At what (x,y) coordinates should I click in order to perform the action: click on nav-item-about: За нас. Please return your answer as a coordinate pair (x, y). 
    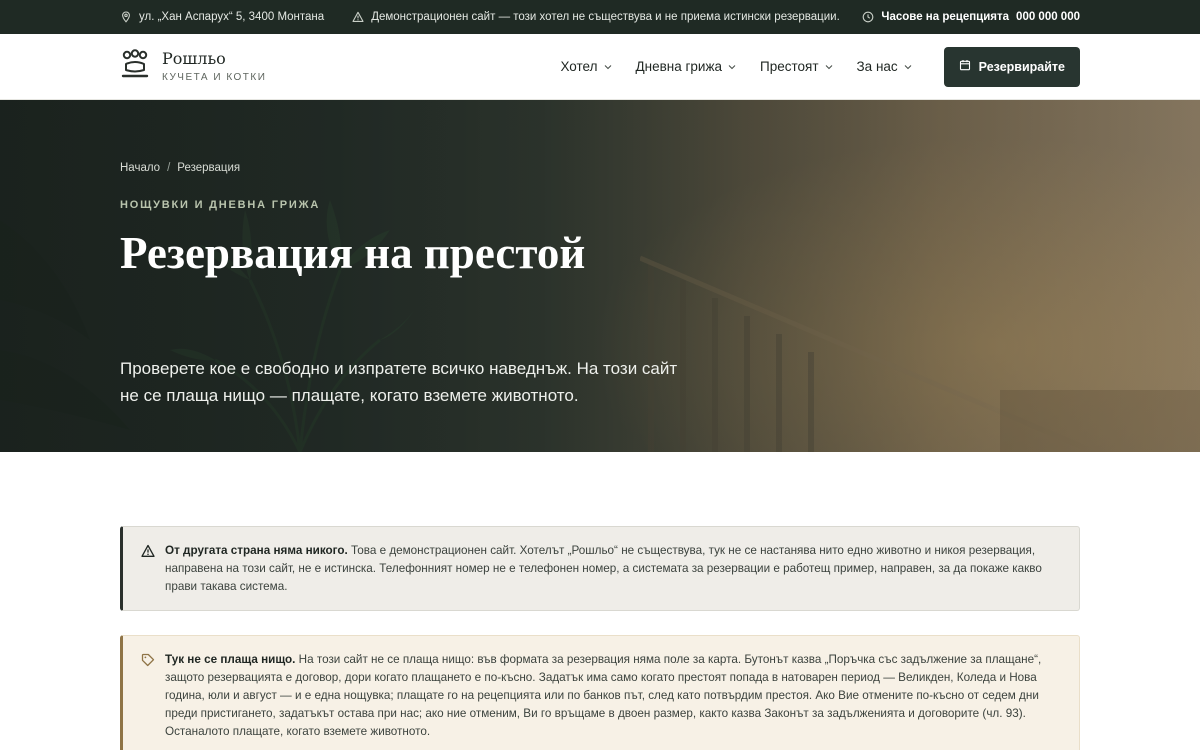
    Looking at the image, I should click on (884, 66).